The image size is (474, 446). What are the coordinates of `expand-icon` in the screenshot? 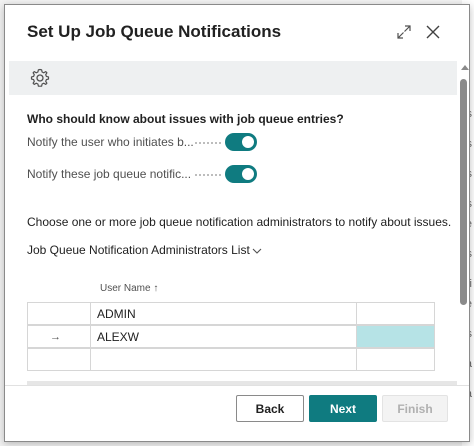 It's located at (404, 32).